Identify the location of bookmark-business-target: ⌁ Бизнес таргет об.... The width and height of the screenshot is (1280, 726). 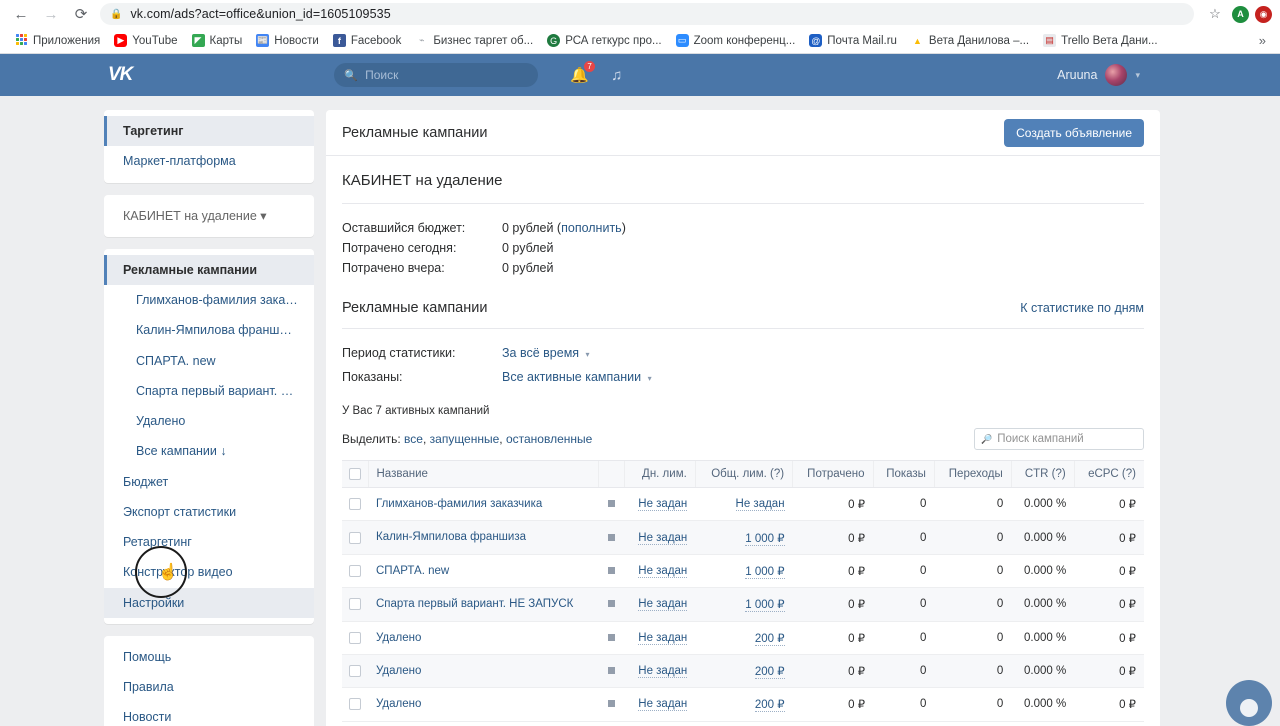
(474, 40).